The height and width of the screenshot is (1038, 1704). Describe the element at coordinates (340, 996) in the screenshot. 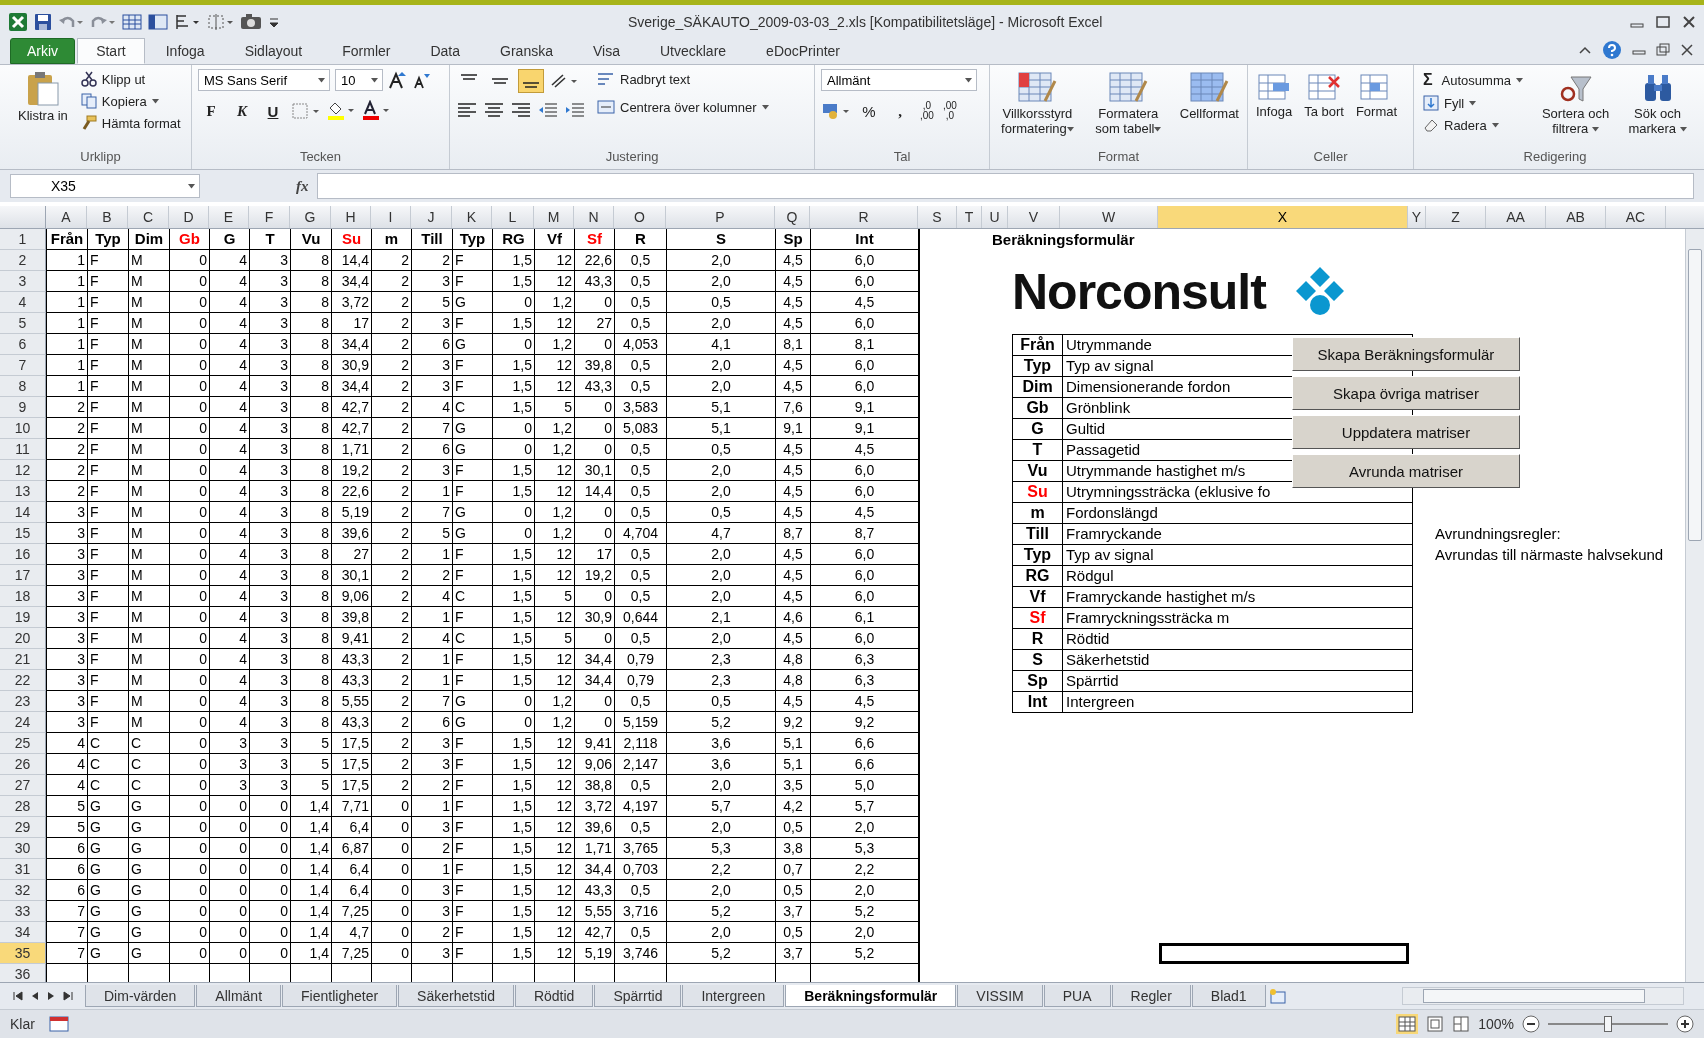

I see `sheet-tab: Fientligheter` at that location.